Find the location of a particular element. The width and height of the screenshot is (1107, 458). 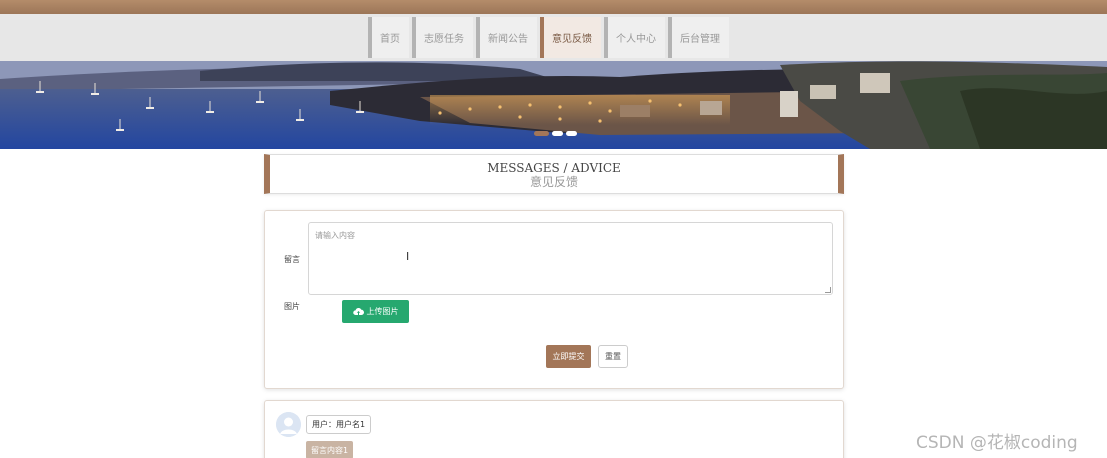

cloud-upload-icon is located at coordinates (358, 311).